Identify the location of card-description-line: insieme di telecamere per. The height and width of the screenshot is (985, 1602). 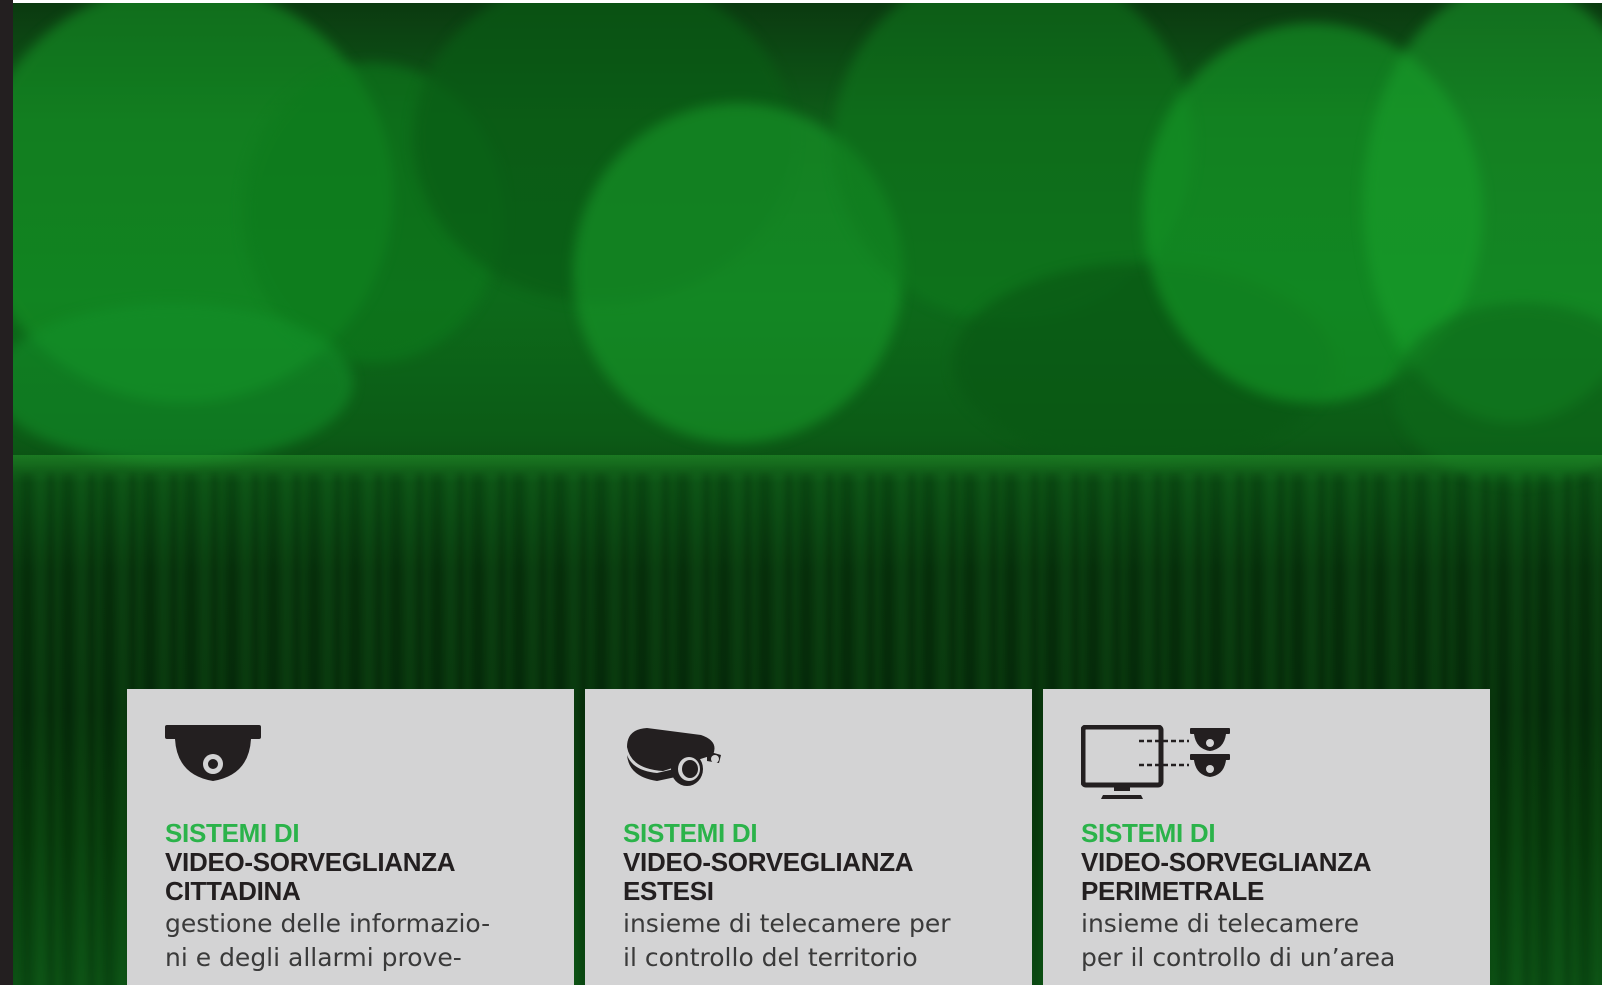
(787, 923).